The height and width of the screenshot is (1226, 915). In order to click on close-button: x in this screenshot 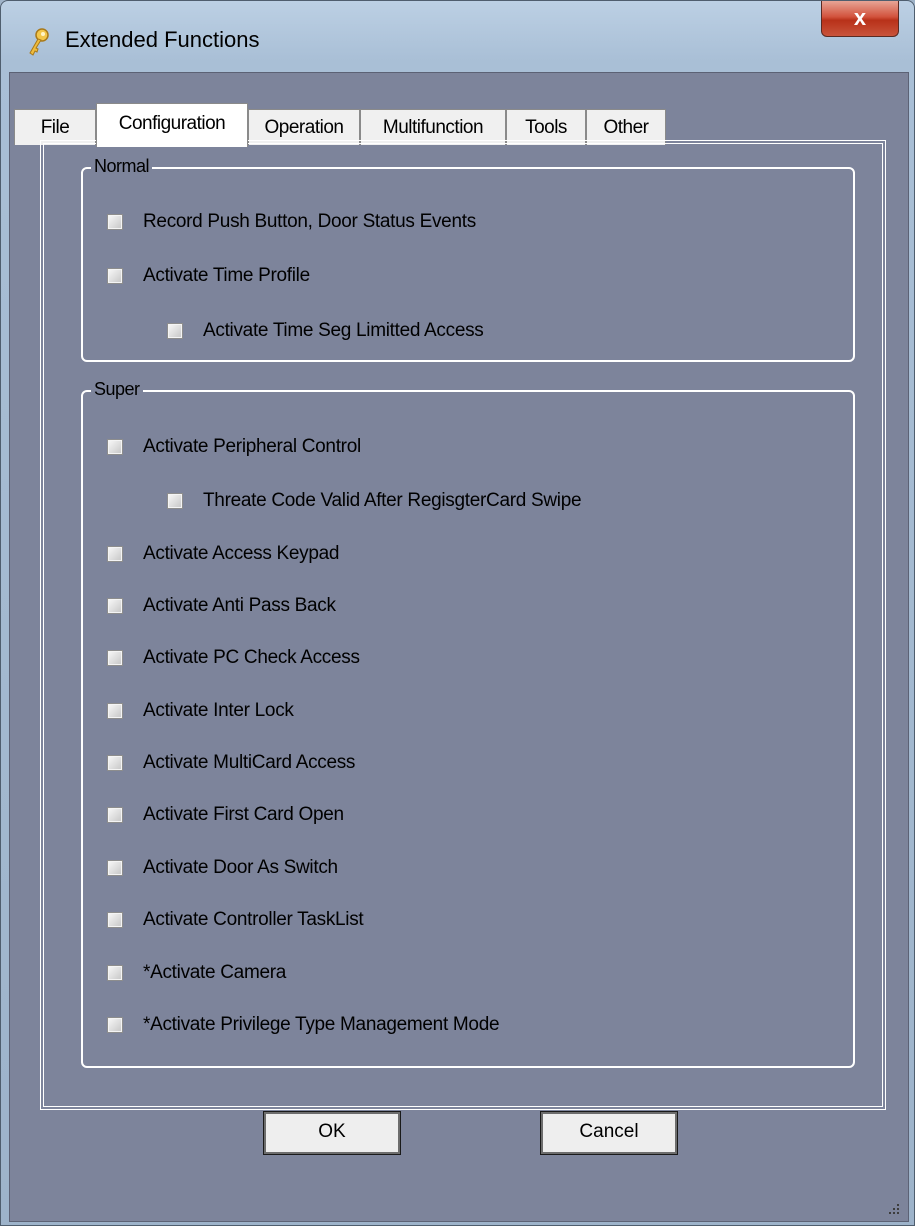, I will do `click(860, 19)`.